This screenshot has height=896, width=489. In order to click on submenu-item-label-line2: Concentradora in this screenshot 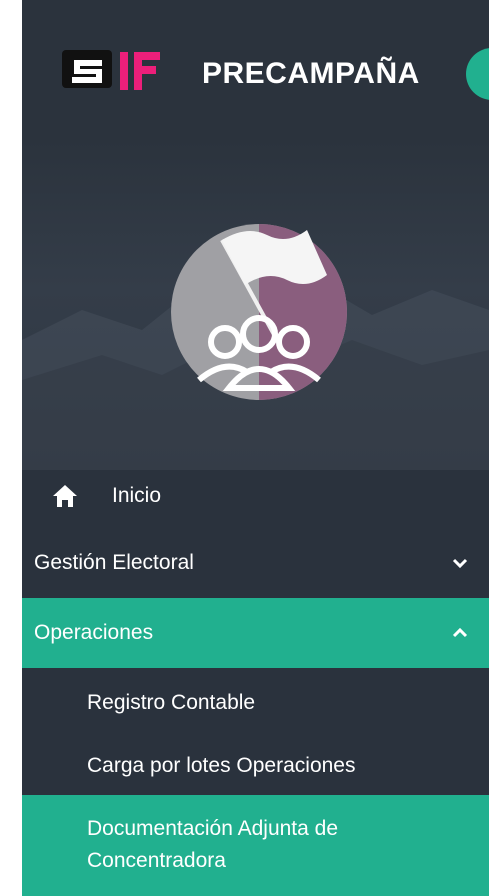, I will do `click(156, 860)`.